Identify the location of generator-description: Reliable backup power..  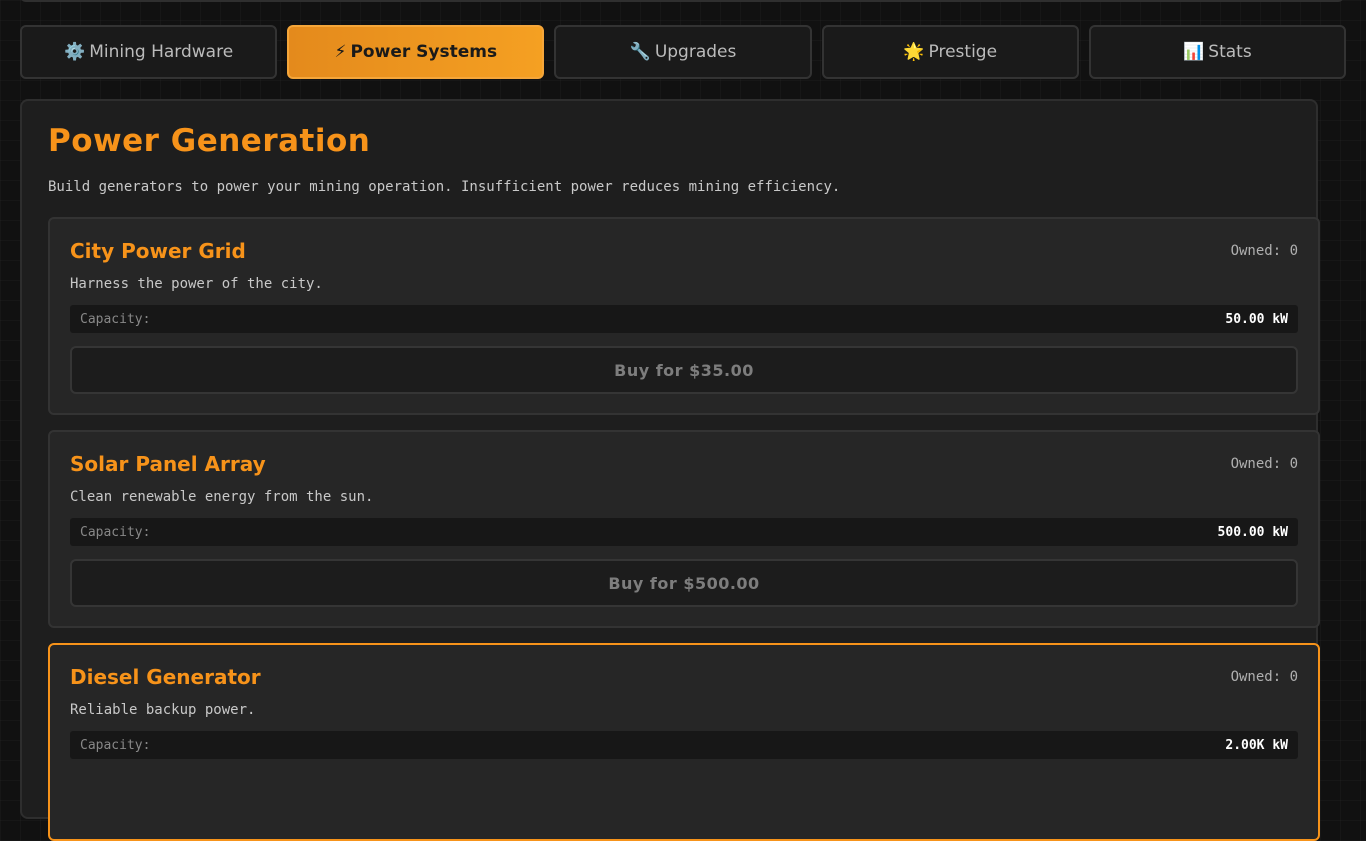
(163, 710).